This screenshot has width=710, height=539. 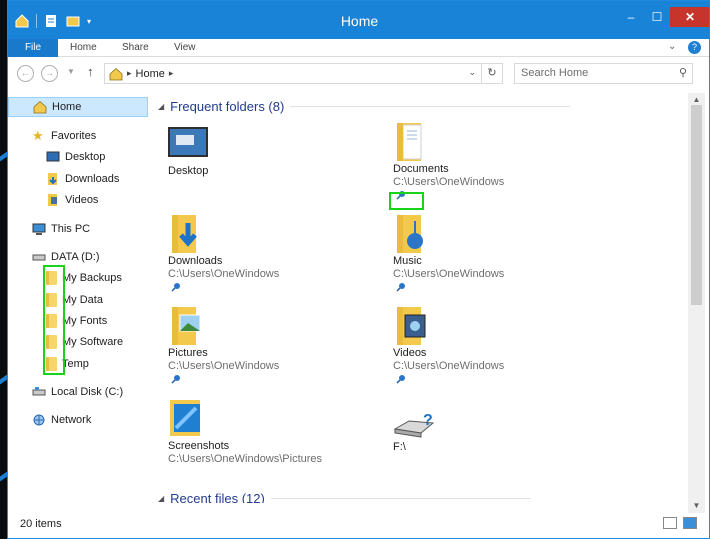 What do you see at coordinates (82, 300) in the screenshot?
I see `nav-item-label: My Data` at bounding box center [82, 300].